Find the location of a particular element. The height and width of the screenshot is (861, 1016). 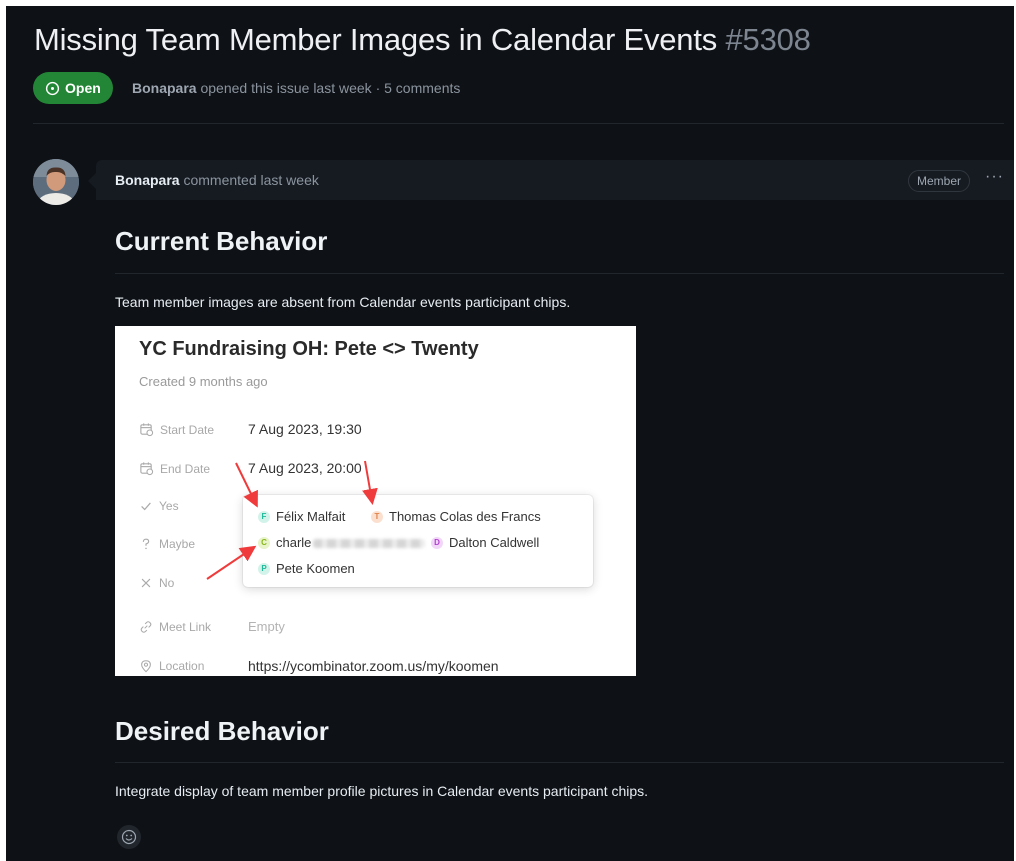

issue-open-icon is located at coordinates (52, 88).